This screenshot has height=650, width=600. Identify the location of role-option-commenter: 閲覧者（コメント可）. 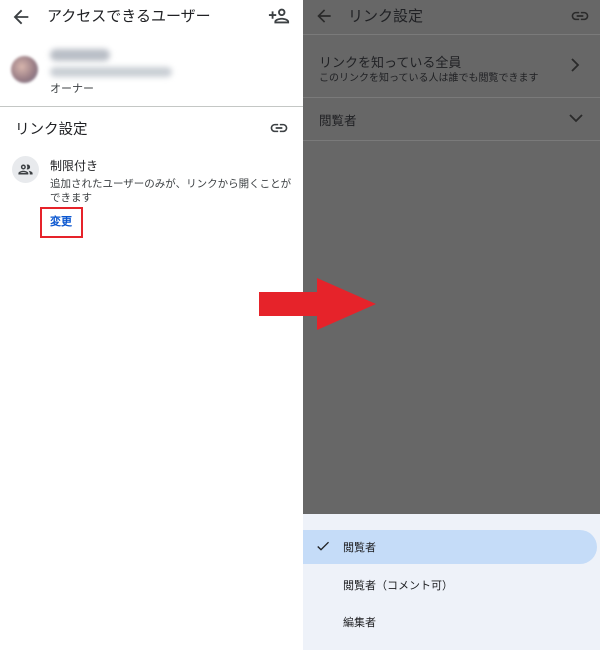
(451, 585).